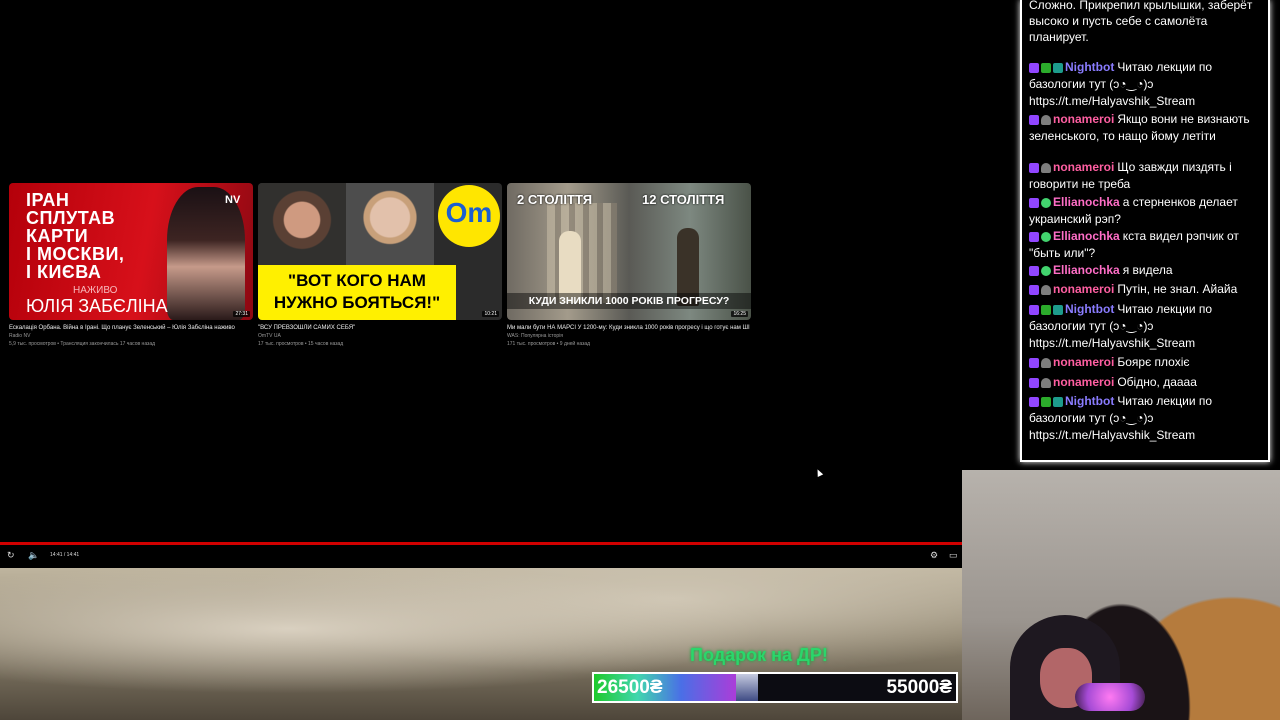 The height and width of the screenshot is (720, 1280). I want to click on donation-goal-target: 55000₴, so click(919, 687).